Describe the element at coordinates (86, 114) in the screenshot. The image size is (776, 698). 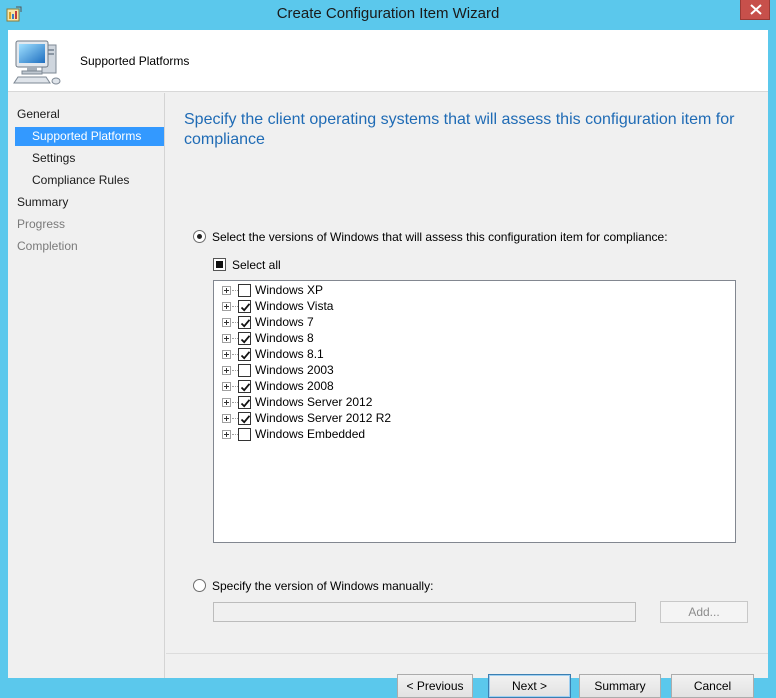
I see `sidebar-item-general: General` at that location.